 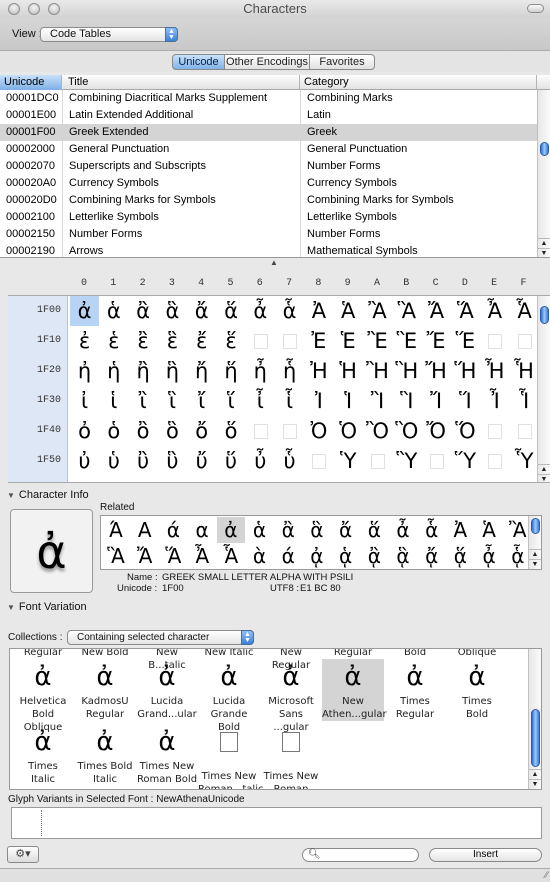 I want to click on column-header-category: Category, so click(x=418, y=82).